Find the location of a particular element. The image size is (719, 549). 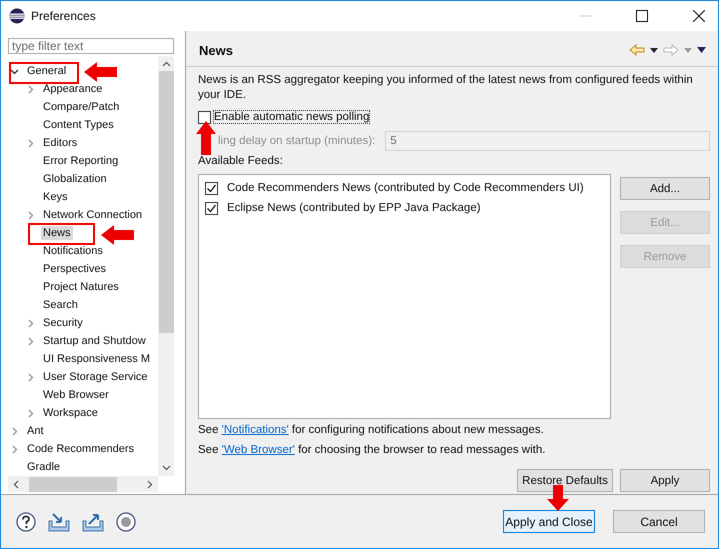

tree-item: Search is located at coordinates (60, 305).